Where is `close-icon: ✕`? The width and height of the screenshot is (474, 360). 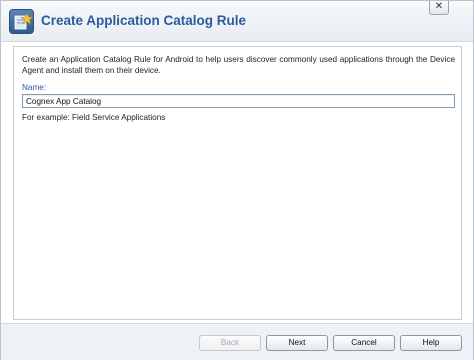
close-icon: ✕ is located at coordinates (439, 8).